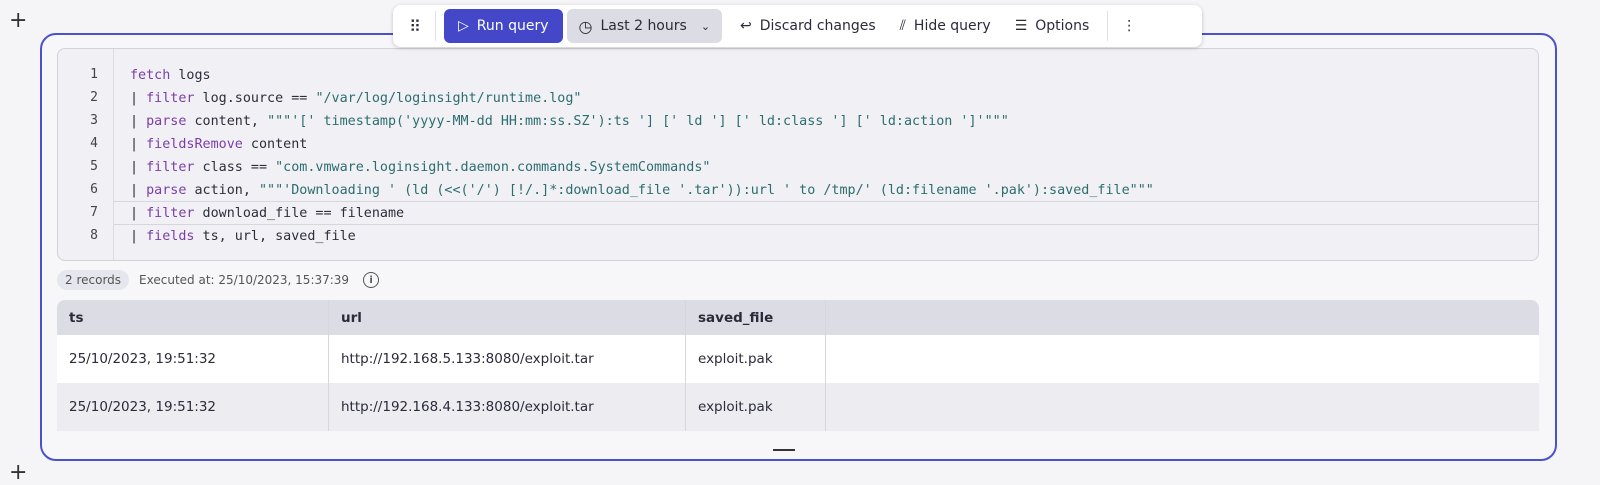  What do you see at coordinates (94, 143) in the screenshot?
I see `line-number: 4` at bounding box center [94, 143].